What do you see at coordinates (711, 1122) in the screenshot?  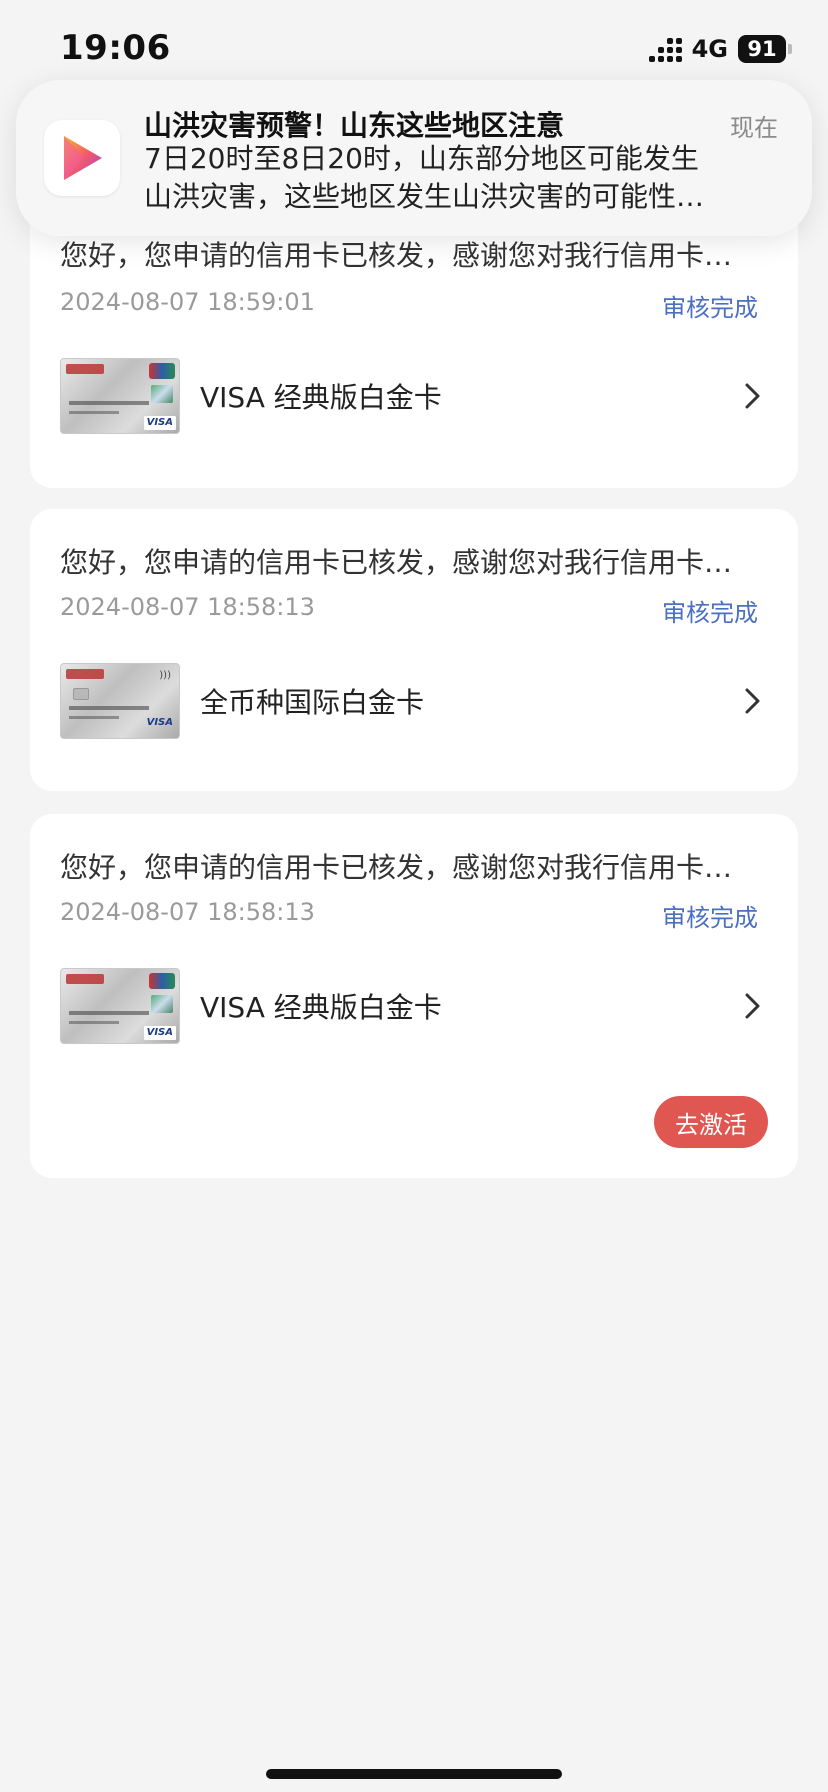 I see `activate-button: 去激活` at bounding box center [711, 1122].